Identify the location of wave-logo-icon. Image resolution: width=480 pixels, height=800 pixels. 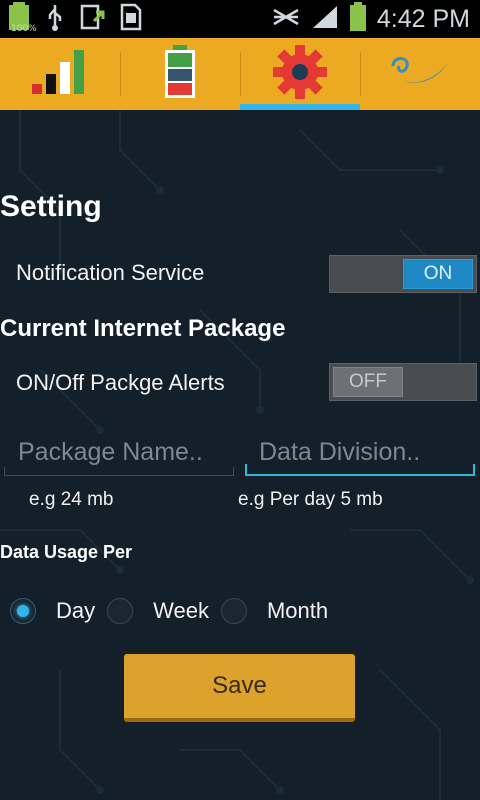
(420, 74).